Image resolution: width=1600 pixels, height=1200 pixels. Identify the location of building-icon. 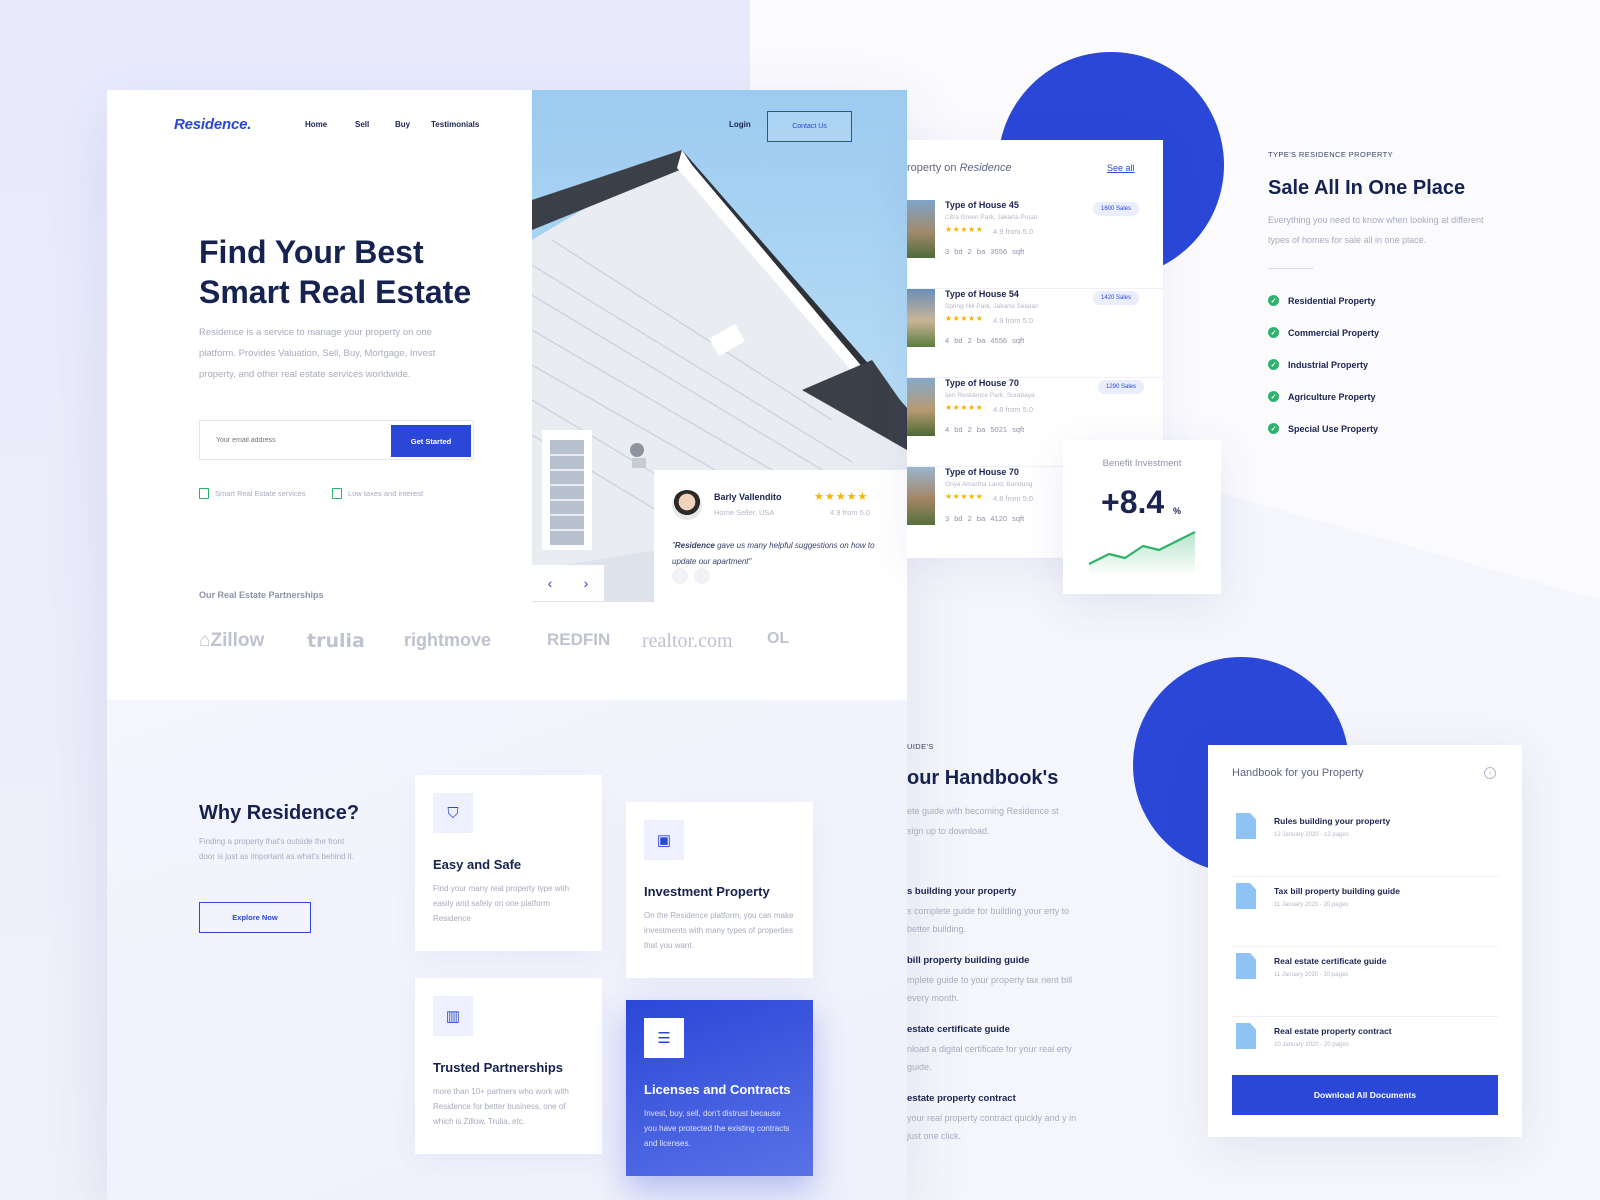
(204, 493).